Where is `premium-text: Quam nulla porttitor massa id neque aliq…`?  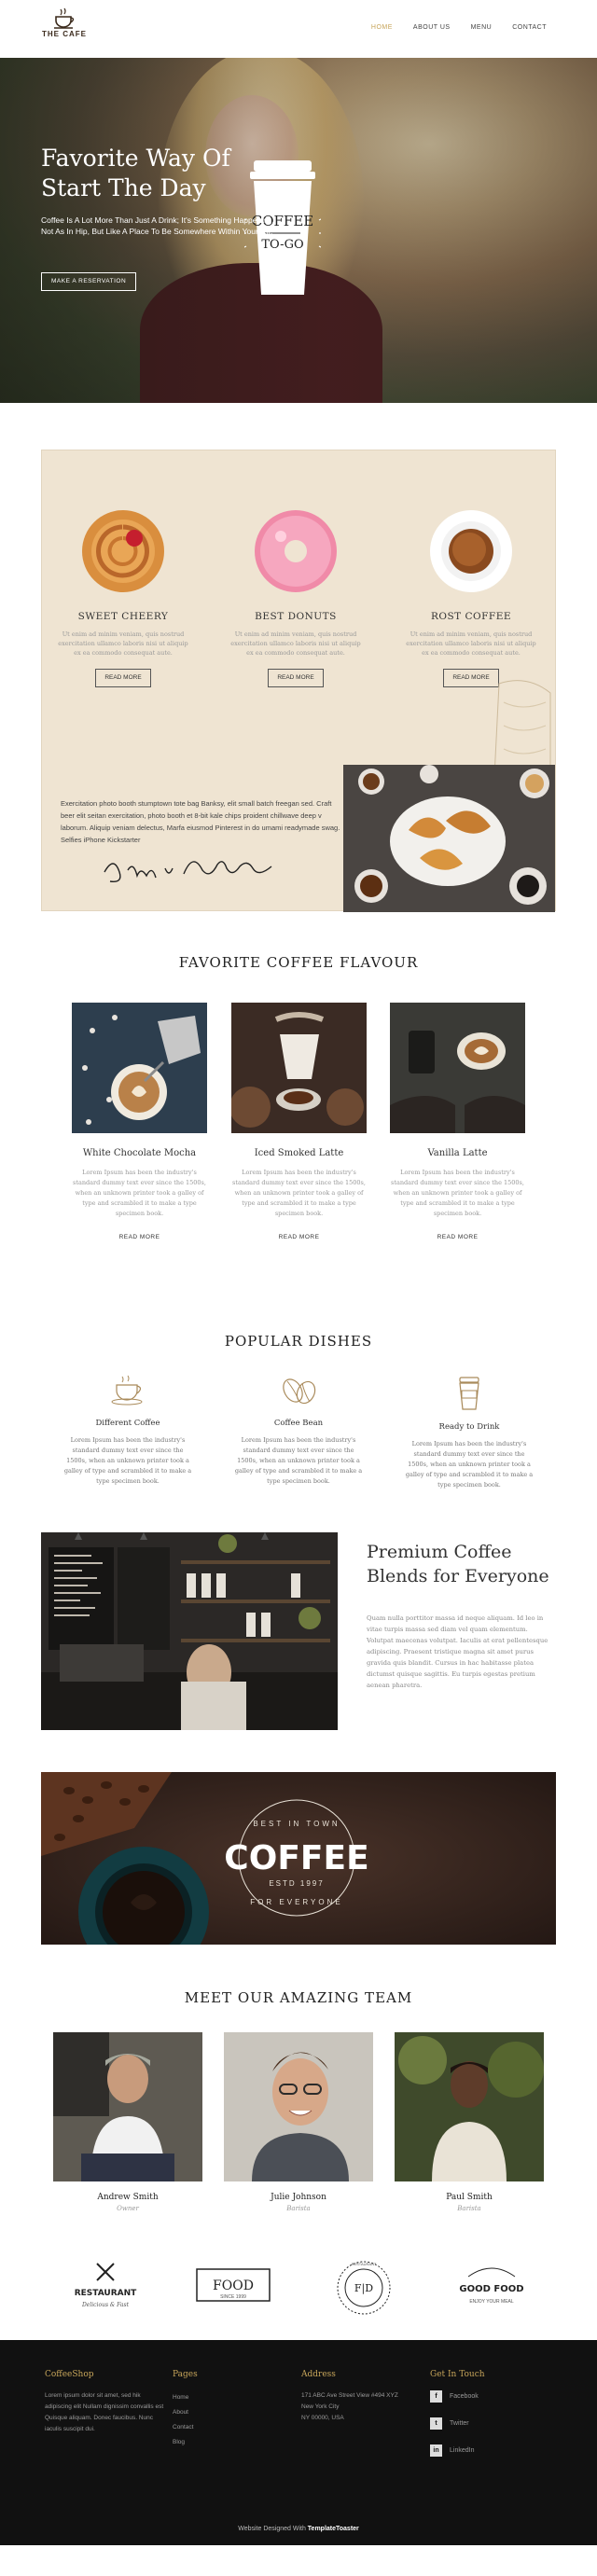 premium-text: Quam nulla porttitor massa id neque aliq… is located at coordinates (457, 1651).